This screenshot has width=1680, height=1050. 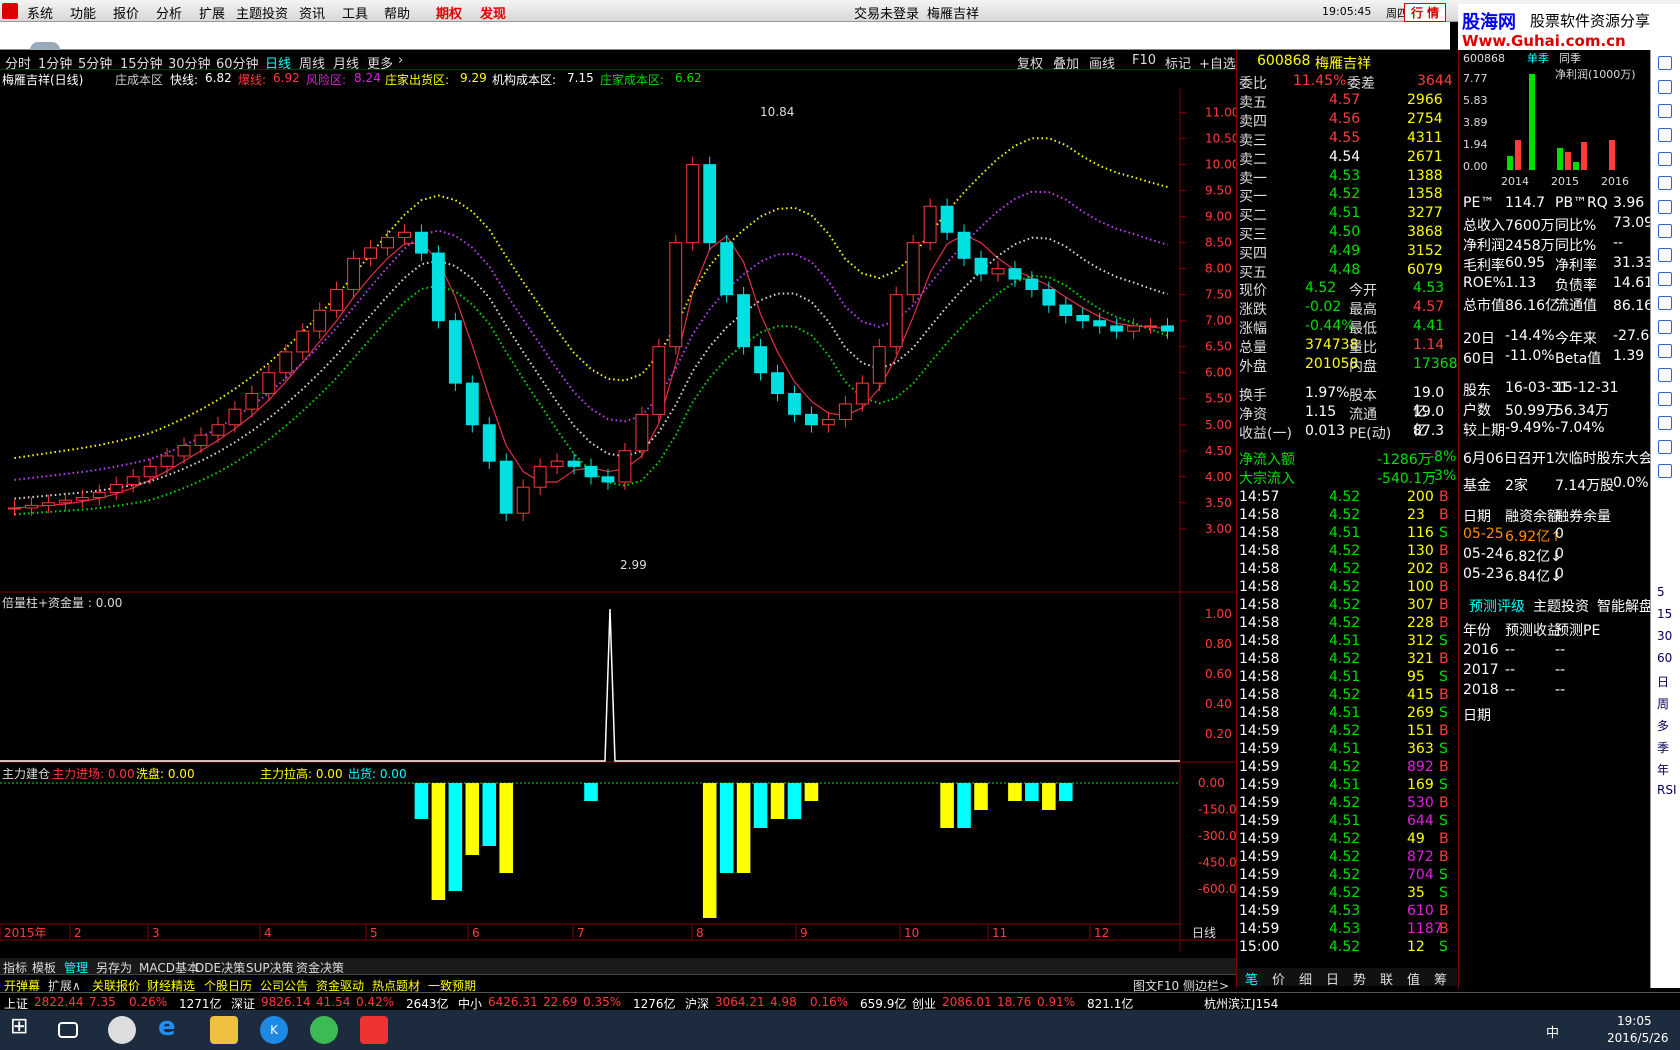 I want to click on quote-tab: 笔, so click(x=1251, y=978).